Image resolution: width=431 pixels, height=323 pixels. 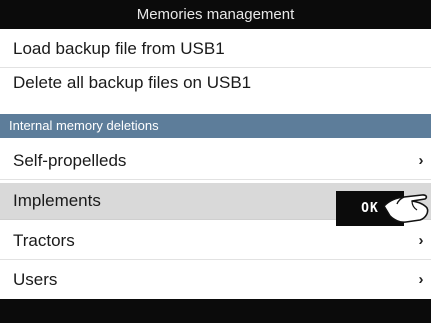 What do you see at coordinates (132, 82) in the screenshot?
I see `delete-backups-label: Delete all backup files on USB1` at bounding box center [132, 82].